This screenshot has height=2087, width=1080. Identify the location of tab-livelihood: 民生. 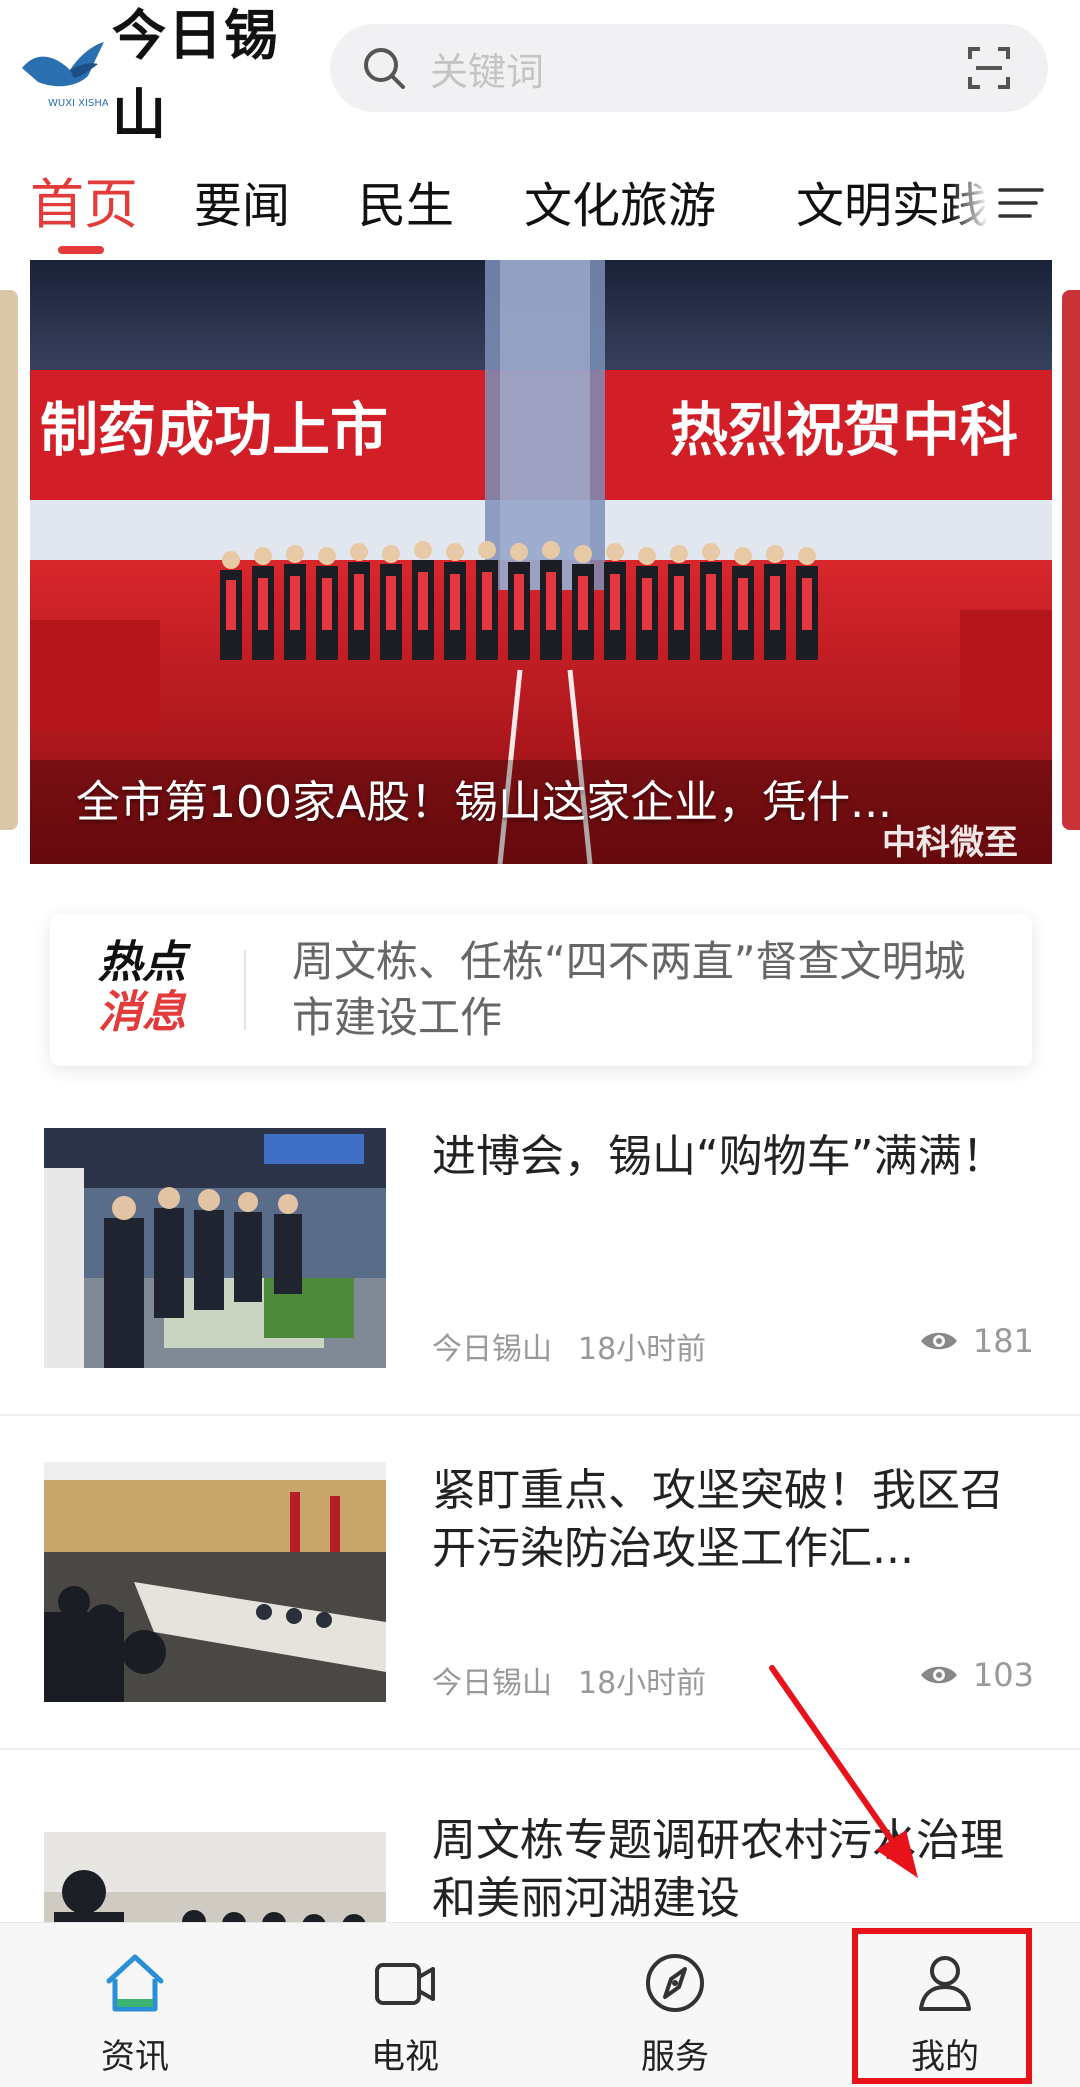
(406, 201).